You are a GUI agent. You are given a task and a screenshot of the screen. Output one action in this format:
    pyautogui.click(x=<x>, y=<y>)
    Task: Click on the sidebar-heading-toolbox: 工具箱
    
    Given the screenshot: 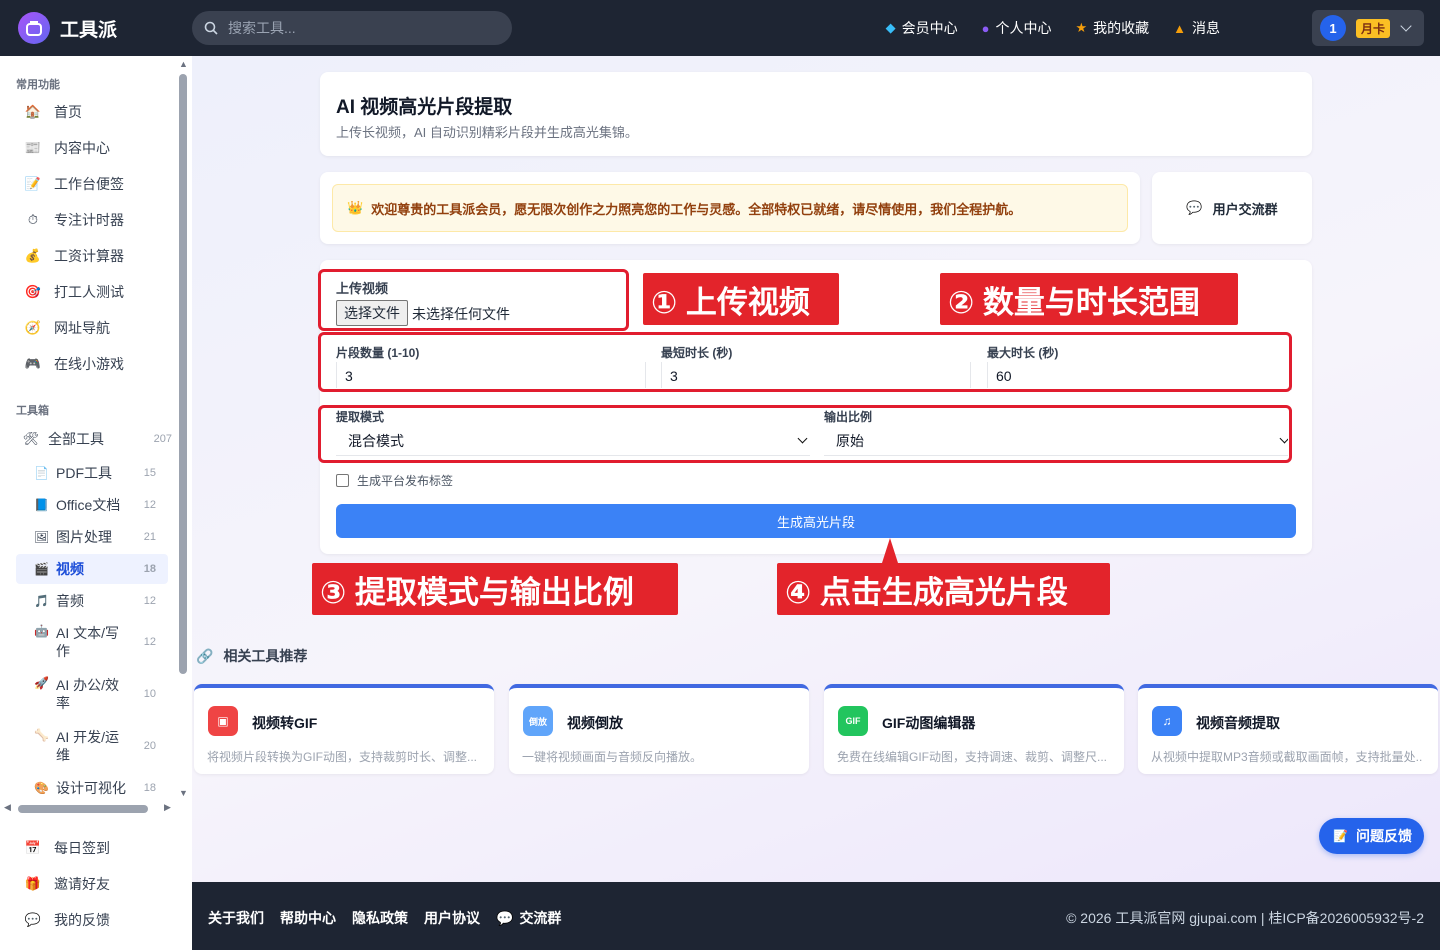 What is the action you would take?
    pyautogui.click(x=32, y=411)
    